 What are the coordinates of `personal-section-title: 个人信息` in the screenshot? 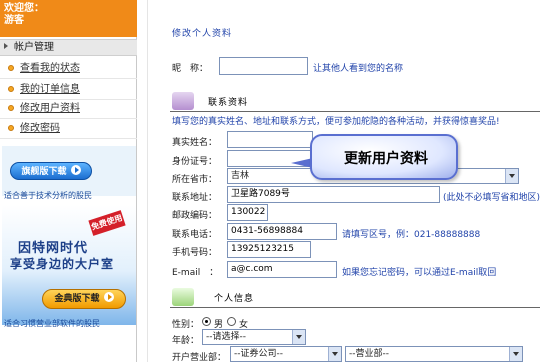 It's located at (234, 299).